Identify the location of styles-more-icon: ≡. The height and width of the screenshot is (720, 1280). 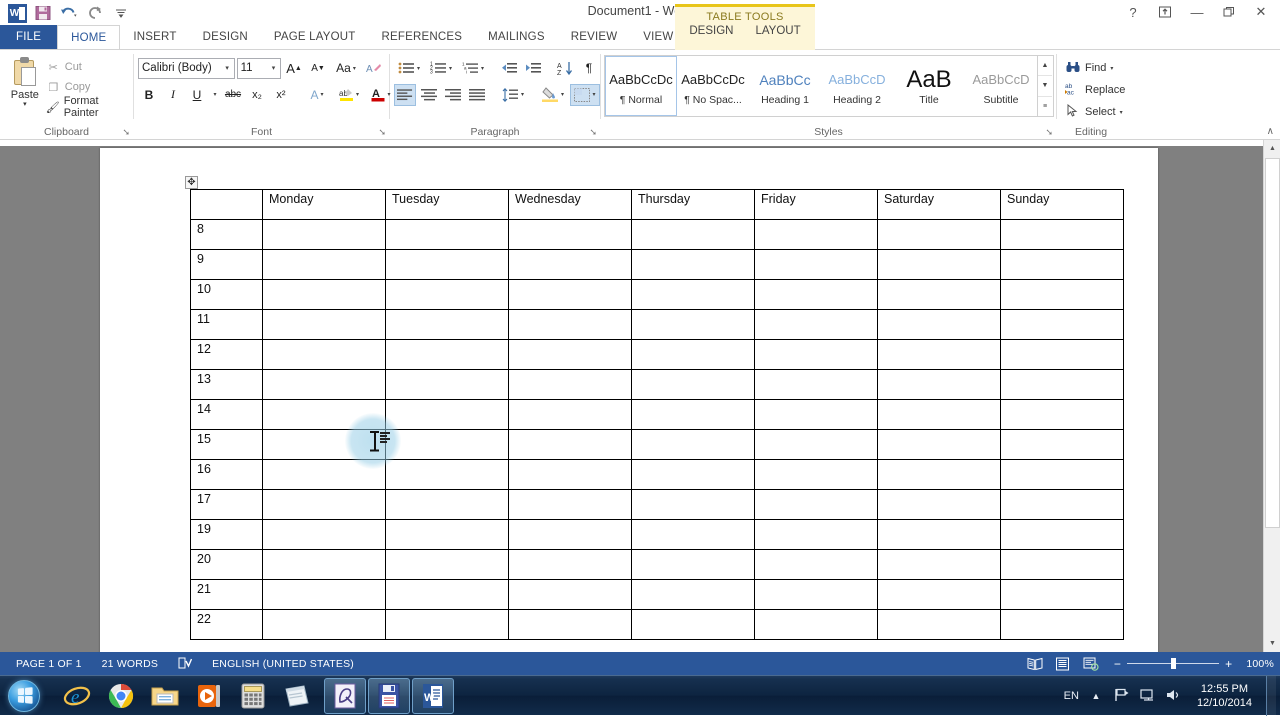
(1045, 106).